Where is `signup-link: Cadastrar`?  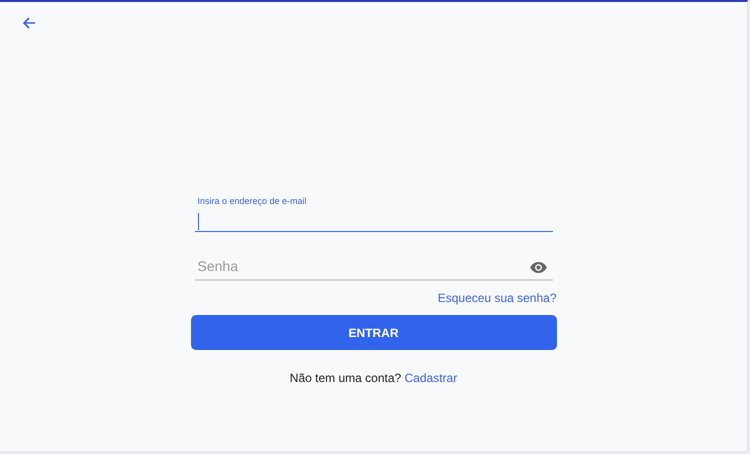 signup-link: Cadastrar is located at coordinates (431, 378).